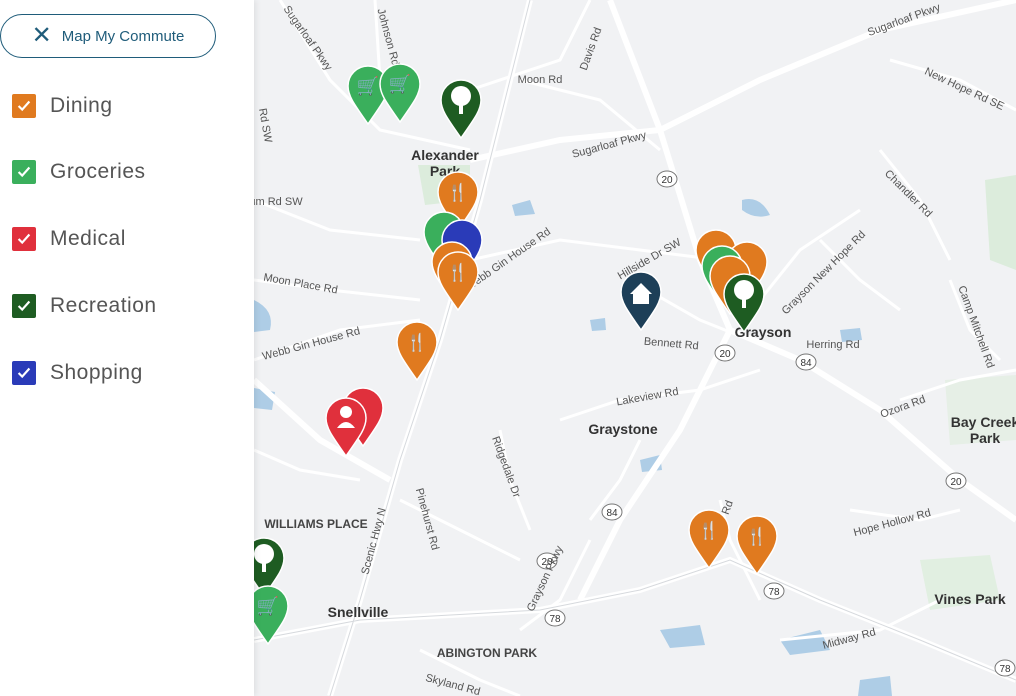  What do you see at coordinates (24, 306) in the screenshot?
I see `recreation-checkbox` at bounding box center [24, 306].